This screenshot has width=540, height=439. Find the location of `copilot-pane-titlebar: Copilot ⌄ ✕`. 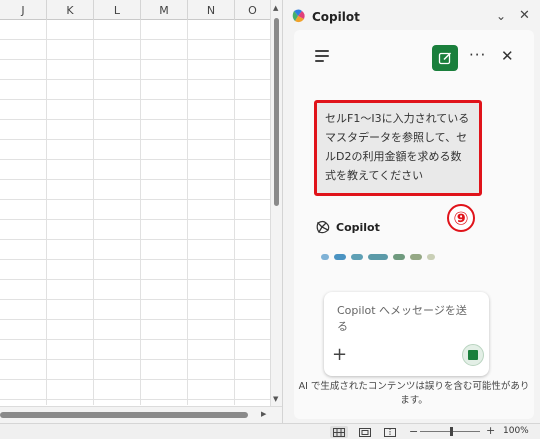

copilot-pane-titlebar: Copilot ⌄ ✕ is located at coordinates (411, 17).